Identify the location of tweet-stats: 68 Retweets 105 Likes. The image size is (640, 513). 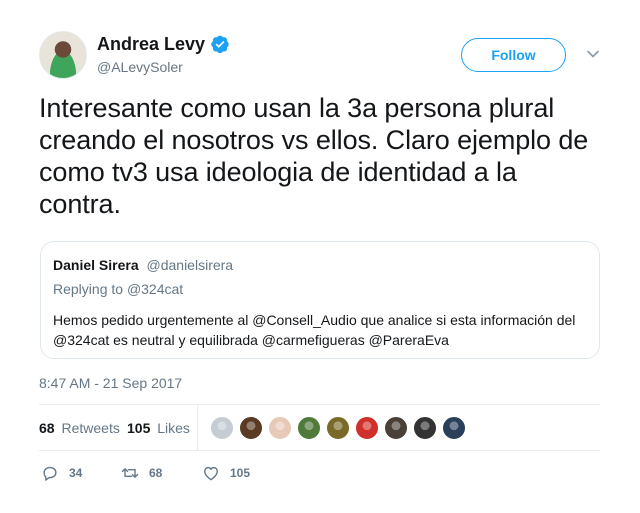
(319, 427).